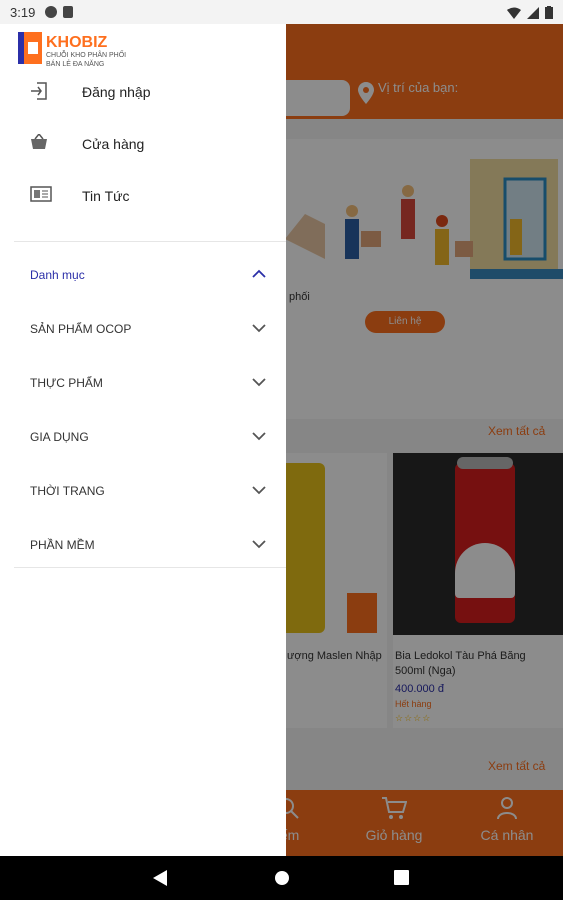  I want to click on menu-item-label: Cửa hàng, so click(113, 144).